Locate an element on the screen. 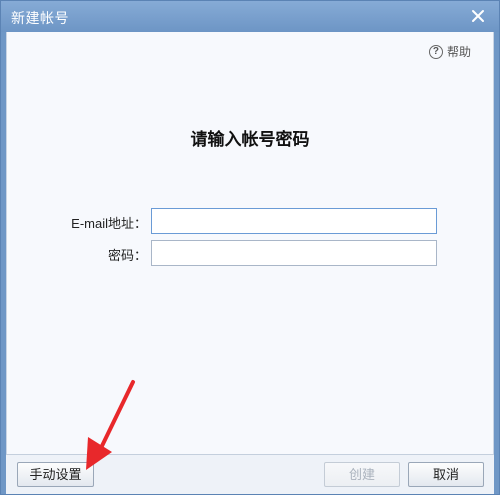 This screenshot has height=495, width=500. close-button is located at coordinates (478, 16).